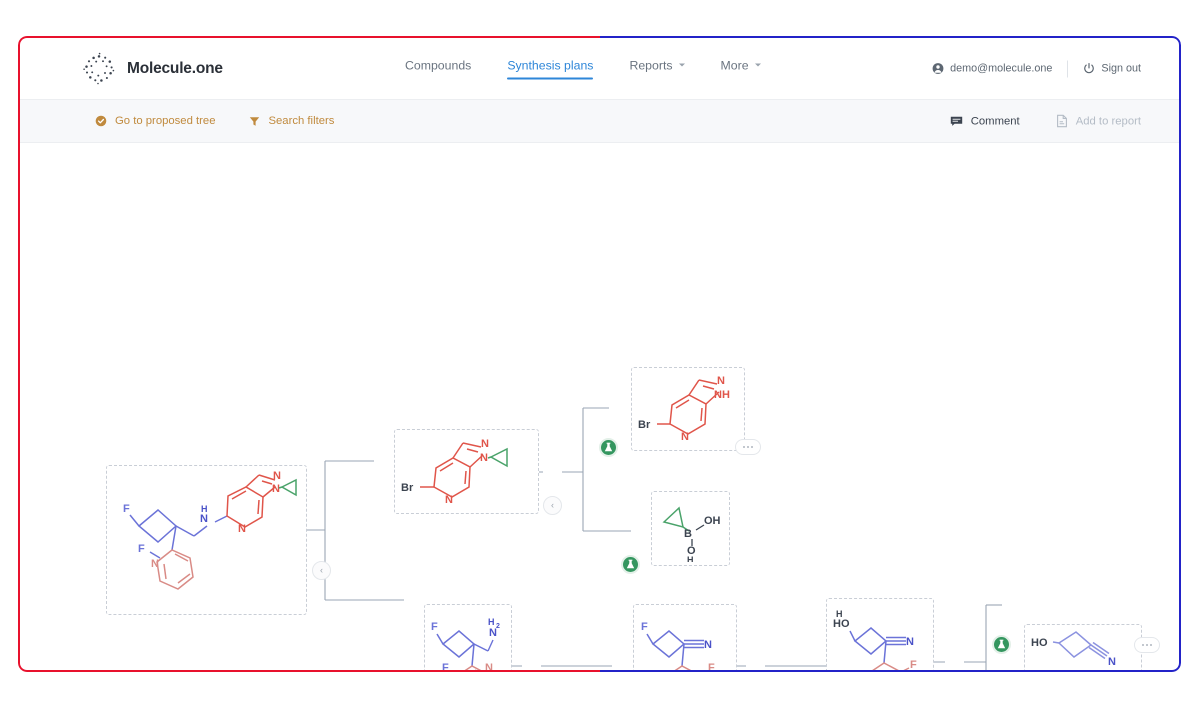 This screenshot has width=1200, height=708. Describe the element at coordinates (491, 622) in the screenshot. I see `label-amine-hydrogen: H` at that location.